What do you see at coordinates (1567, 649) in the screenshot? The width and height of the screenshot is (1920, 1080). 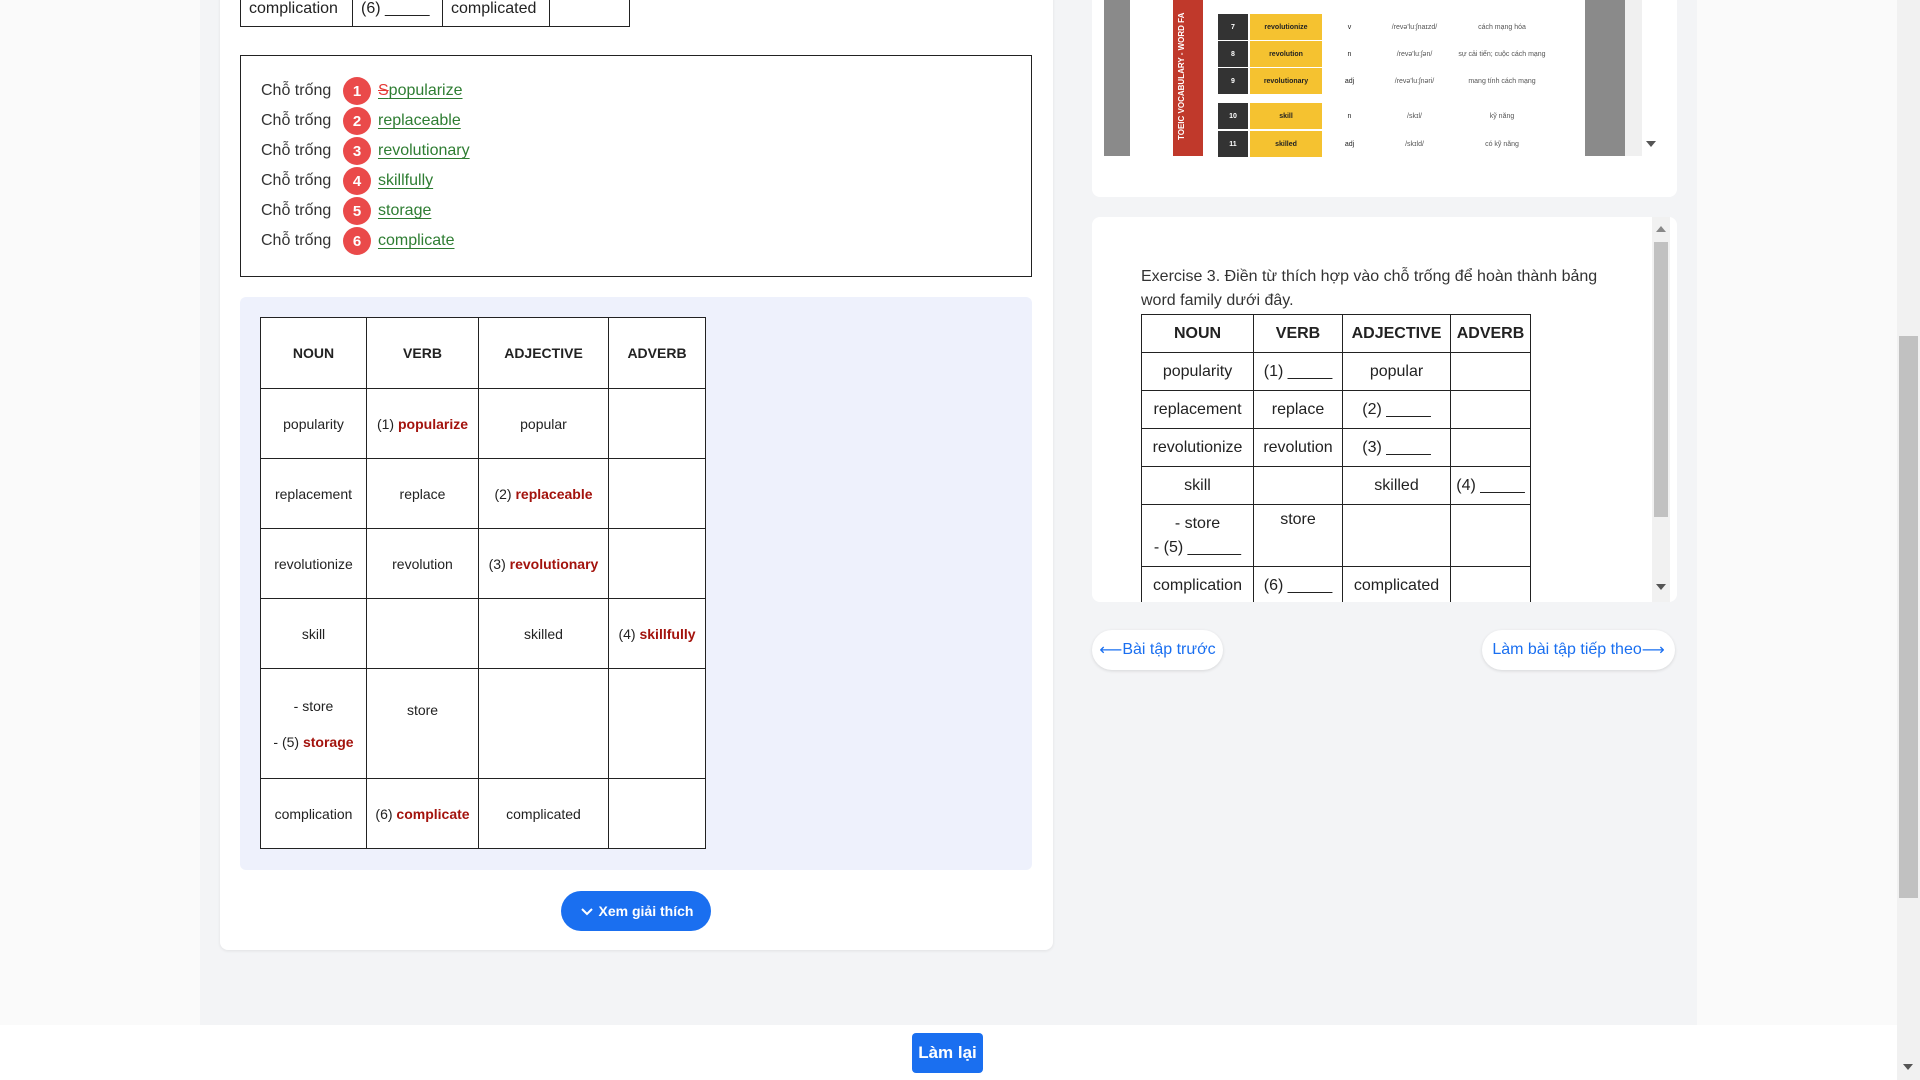 I see `next-exercise-label: Làm bài tập tiếp theo` at bounding box center [1567, 649].